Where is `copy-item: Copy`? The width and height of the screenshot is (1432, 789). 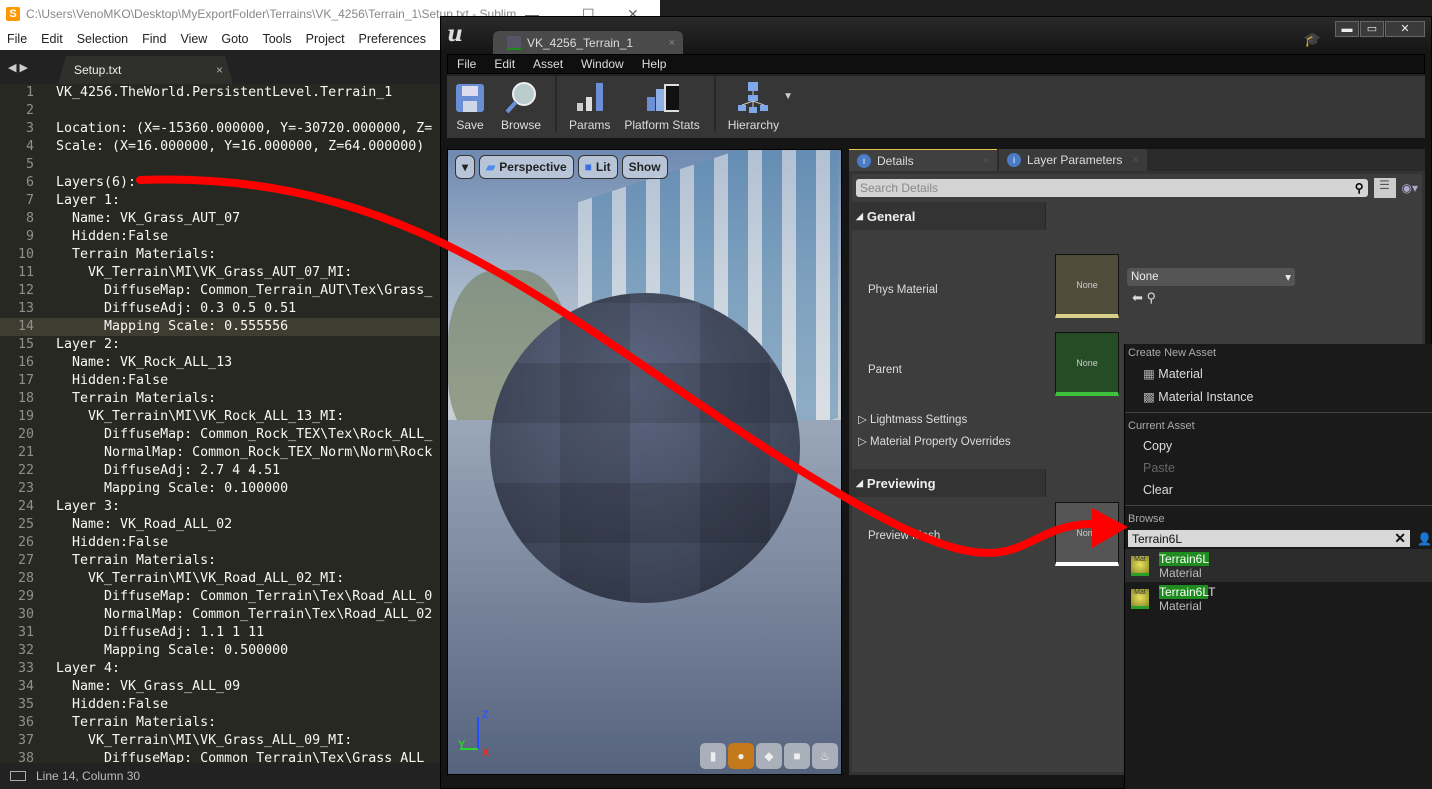
copy-item: Copy is located at coordinates (1278, 446).